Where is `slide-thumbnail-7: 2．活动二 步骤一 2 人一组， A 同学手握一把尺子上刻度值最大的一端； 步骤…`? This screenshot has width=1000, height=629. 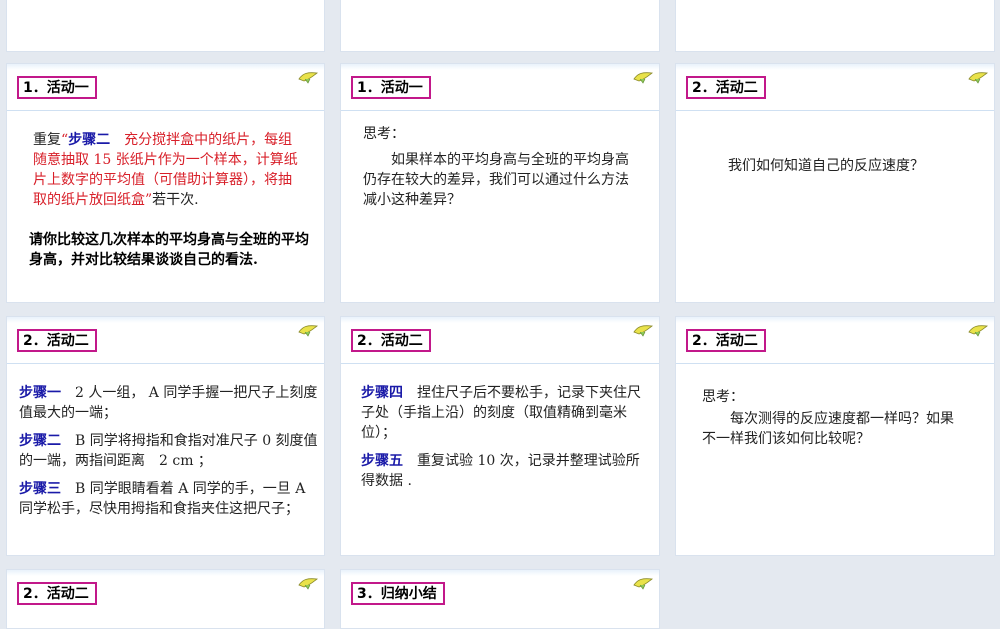
slide-thumbnail-7: 2．活动二 步骤一 2 人一组， A 同学手握一把尺子上刻度值最大的一端； 步骤… is located at coordinates (165, 436).